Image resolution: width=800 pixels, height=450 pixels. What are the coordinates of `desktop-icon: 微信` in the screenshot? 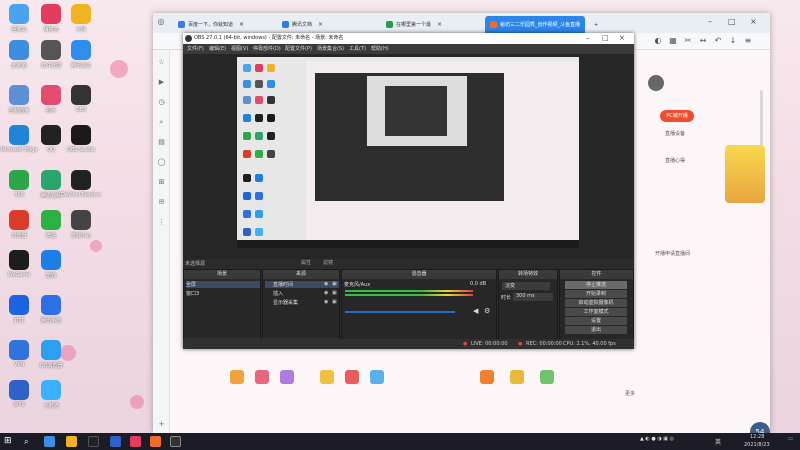 It's located at (51, 228).